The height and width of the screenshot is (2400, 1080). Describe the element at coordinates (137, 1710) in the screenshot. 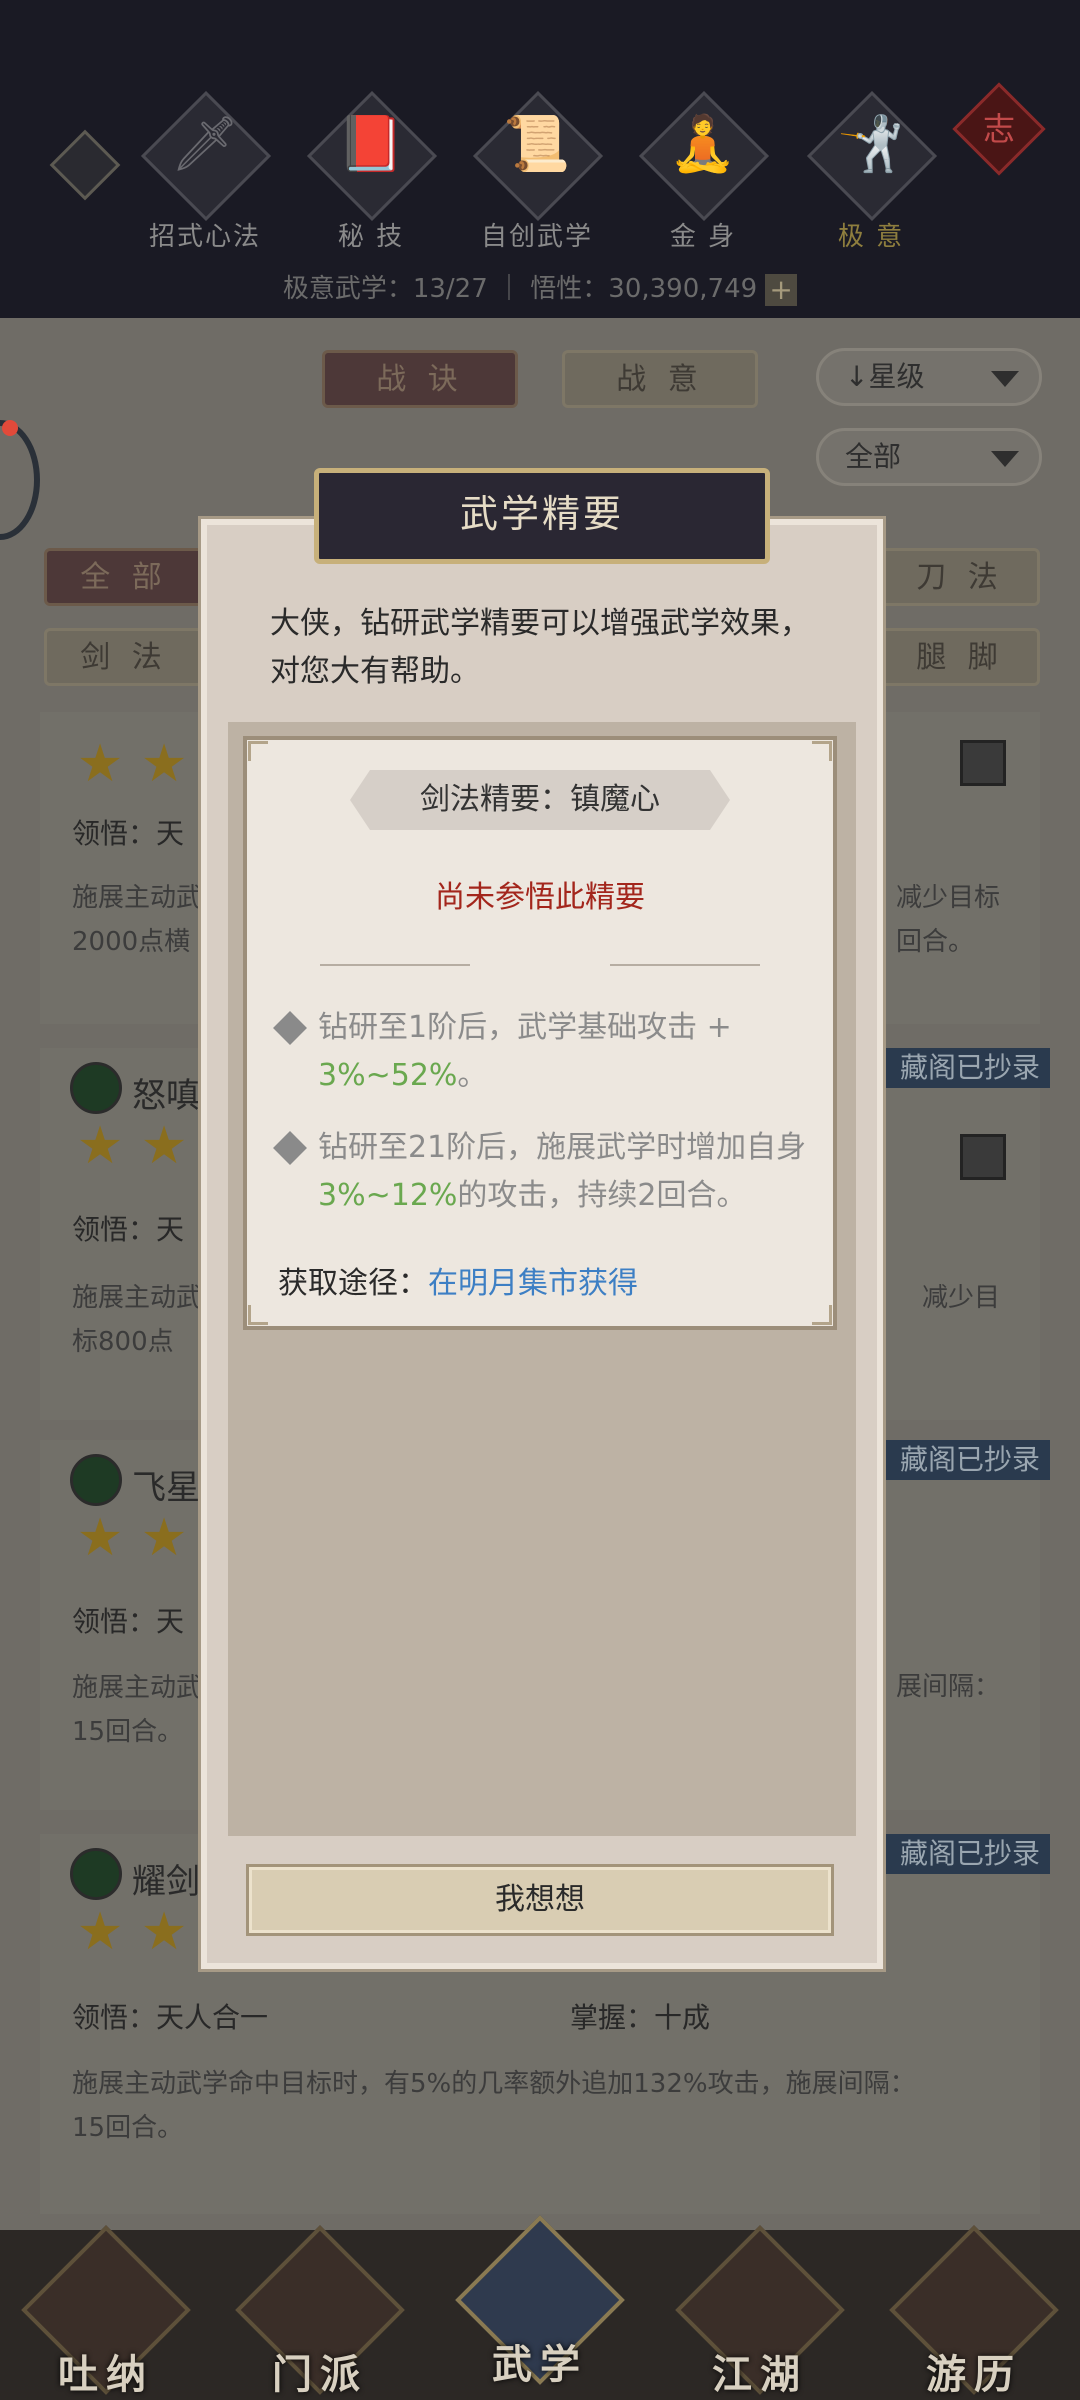

I see `skill-desc: 施展主动武 15回合。` at that location.